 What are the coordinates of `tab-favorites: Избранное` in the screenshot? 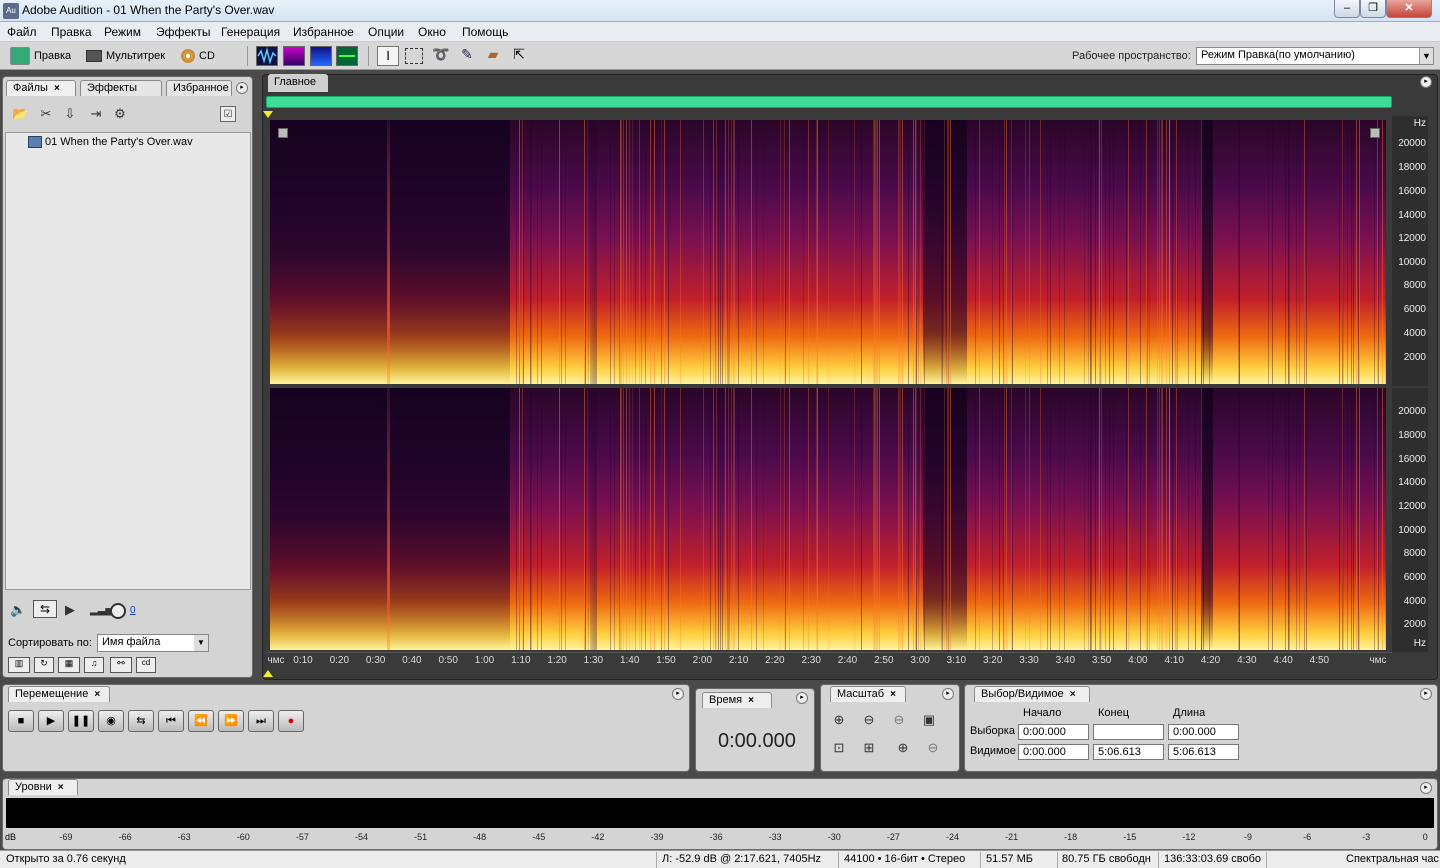 It's located at (199, 88).